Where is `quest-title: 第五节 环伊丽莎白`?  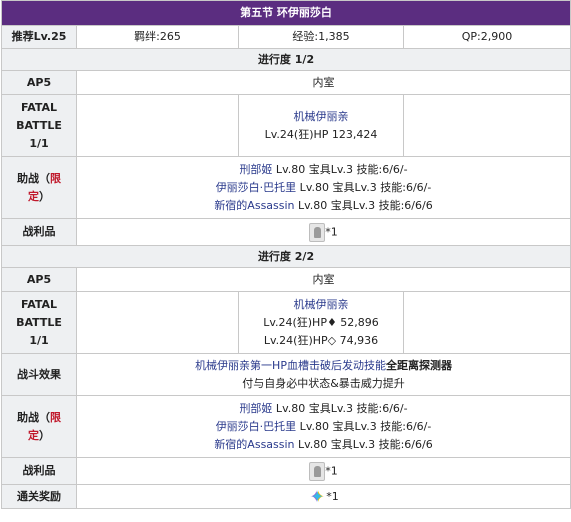
quest-title: 第五节 环伊丽莎白 is located at coordinates (285, 13).